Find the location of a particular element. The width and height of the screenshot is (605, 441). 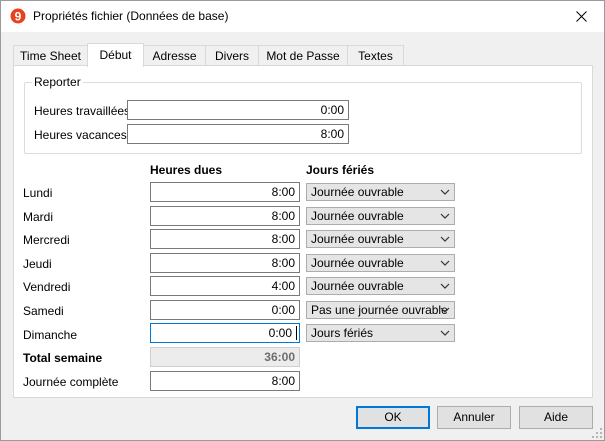

hours-field-jeudi: 8:00 is located at coordinates (225, 263).